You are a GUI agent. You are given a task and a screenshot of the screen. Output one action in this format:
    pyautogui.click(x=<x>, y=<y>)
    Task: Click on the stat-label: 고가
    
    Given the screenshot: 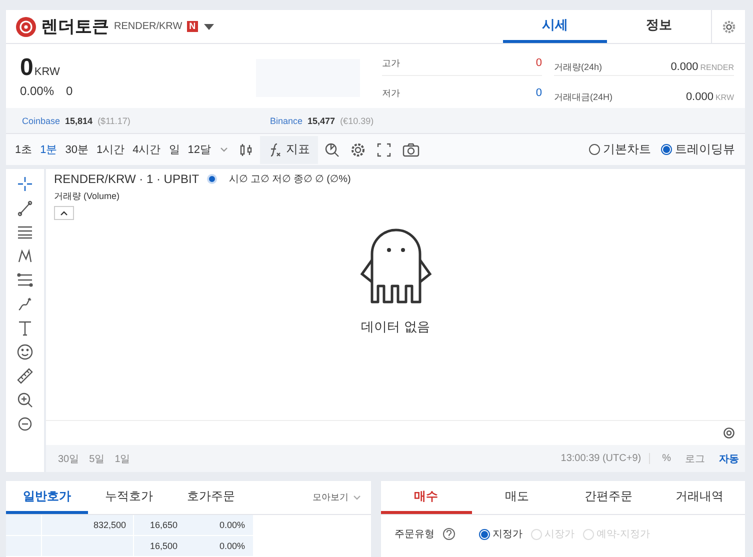 What is the action you would take?
    pyautogui.click(x=391, y=63)
    